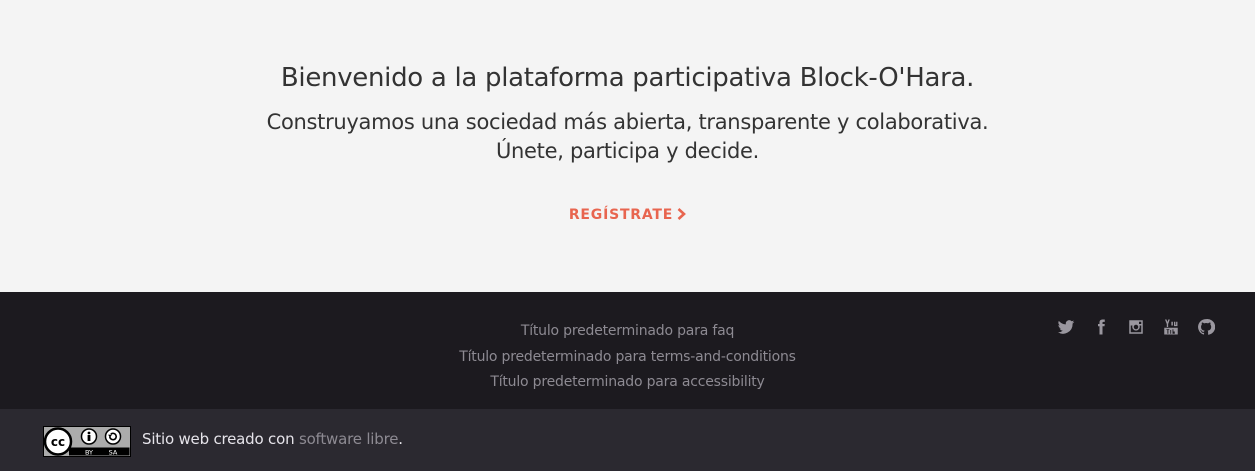 Image resolution: width=1255 pixels, height=471 pixels. I want to click on creative-commons-by-sa-icon: cc BY SA, so click(87, 441).